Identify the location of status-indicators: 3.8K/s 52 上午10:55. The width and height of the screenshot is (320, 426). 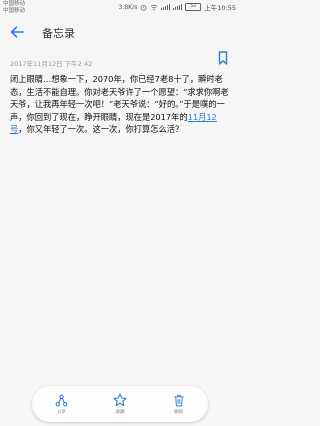
(177, 7).